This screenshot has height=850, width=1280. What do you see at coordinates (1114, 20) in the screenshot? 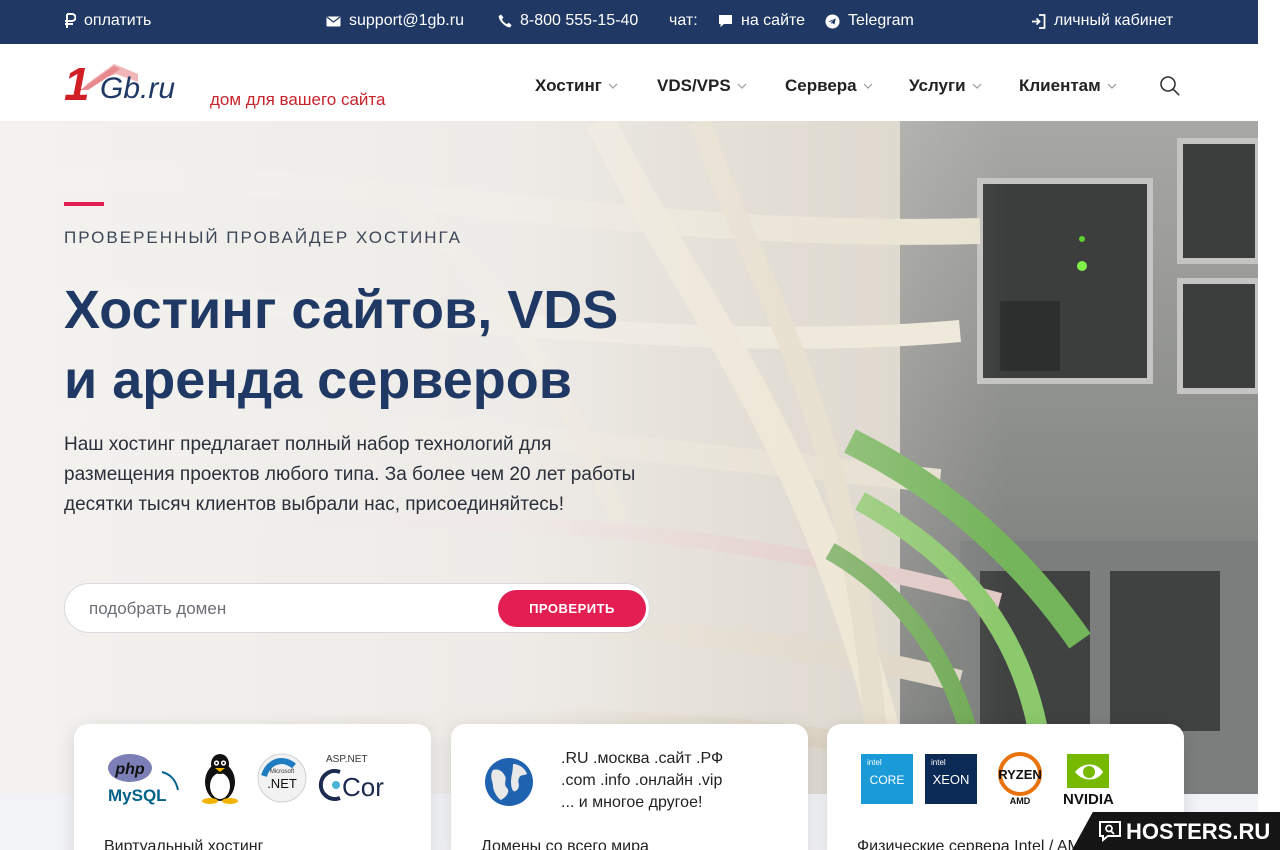
I see `account-label: личный кабинет` at bounding box center [1114, 20].